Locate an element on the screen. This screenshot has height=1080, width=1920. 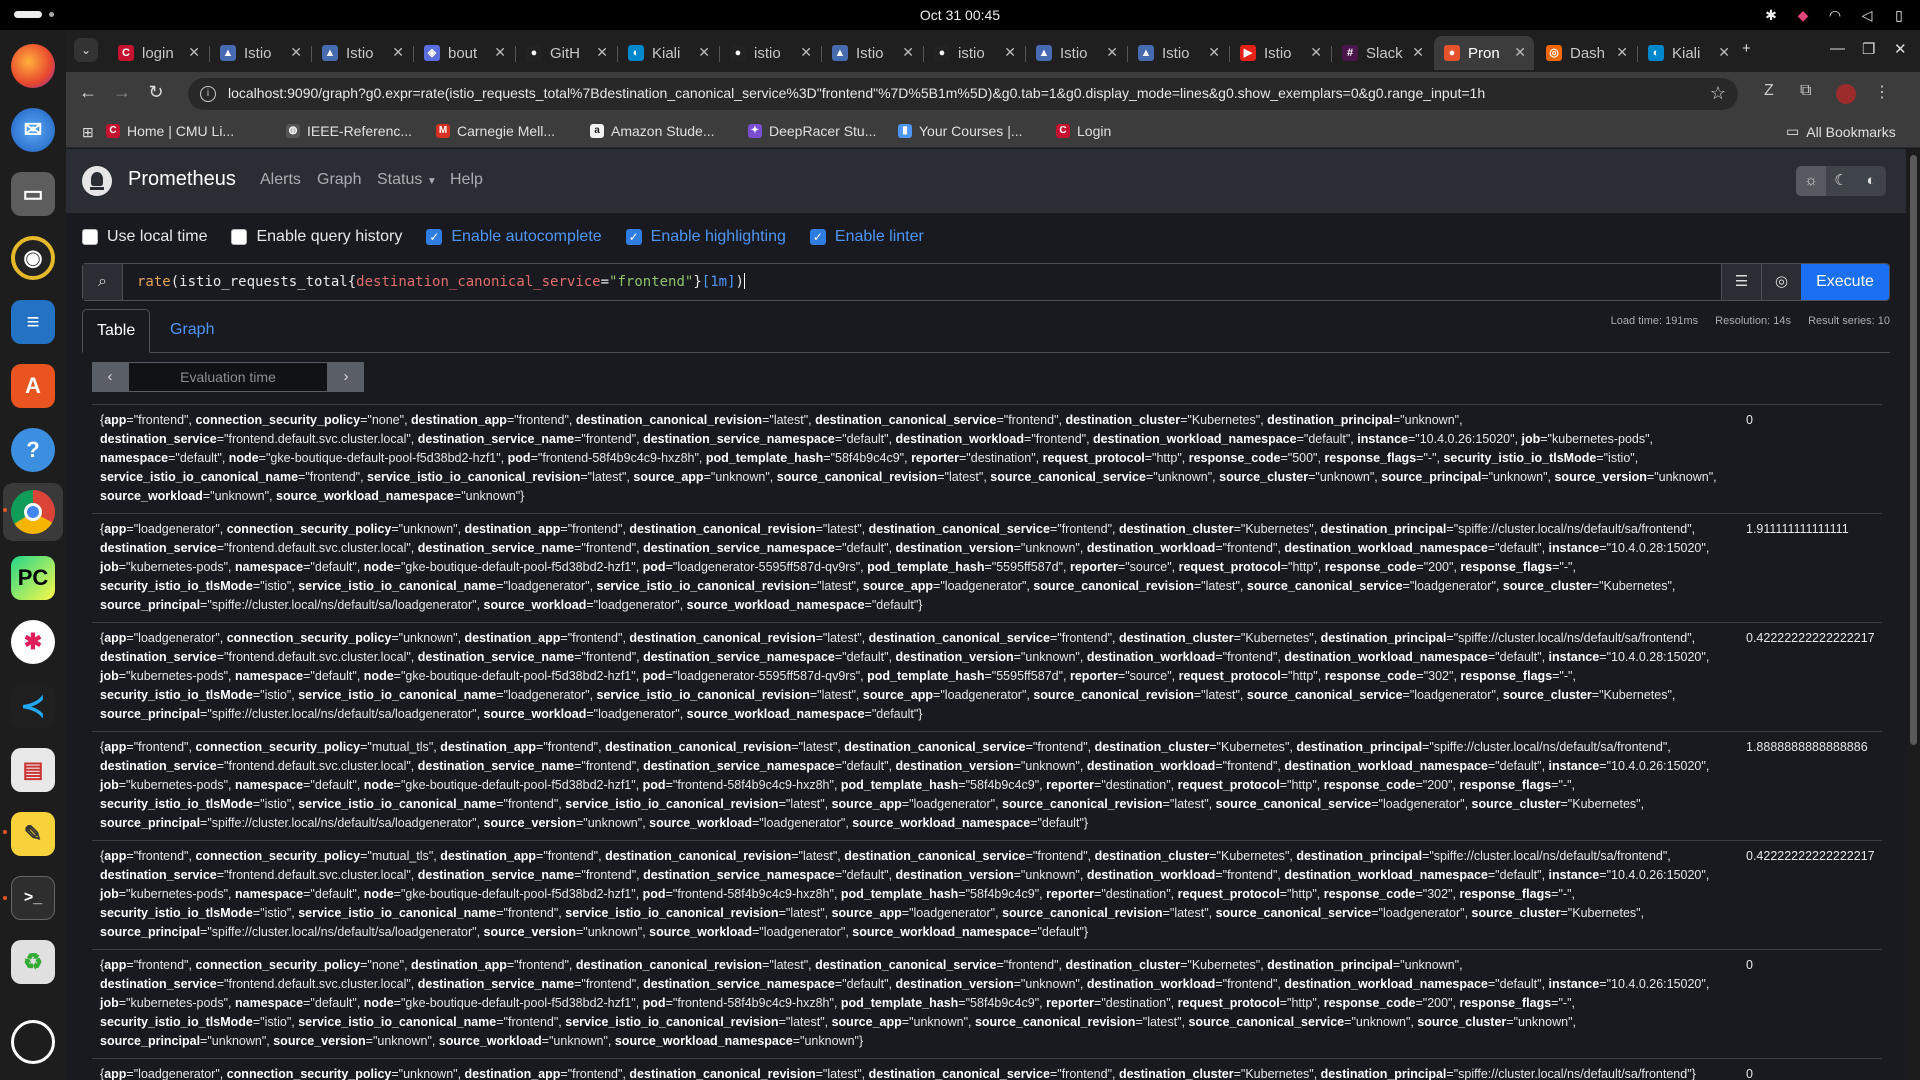
option-enable-linter: ✓ Enable linter is located at coordinates (866, 237).